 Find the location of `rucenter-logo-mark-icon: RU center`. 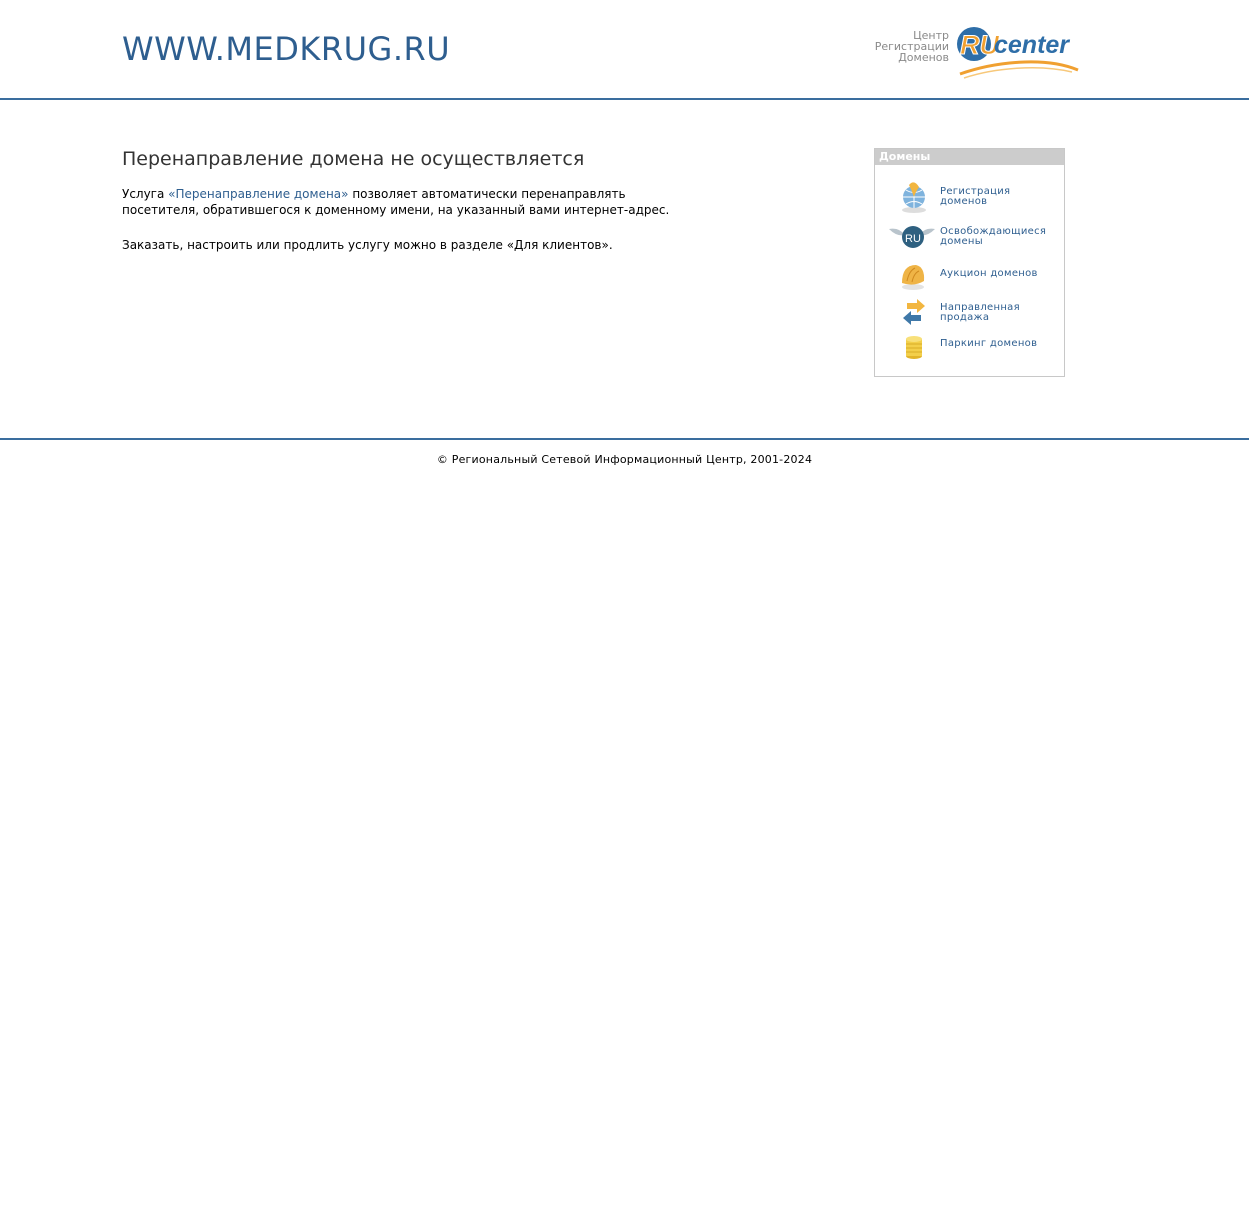

rucenter-logo-mark-icon: RU center is located at coordinates (1018, 53).